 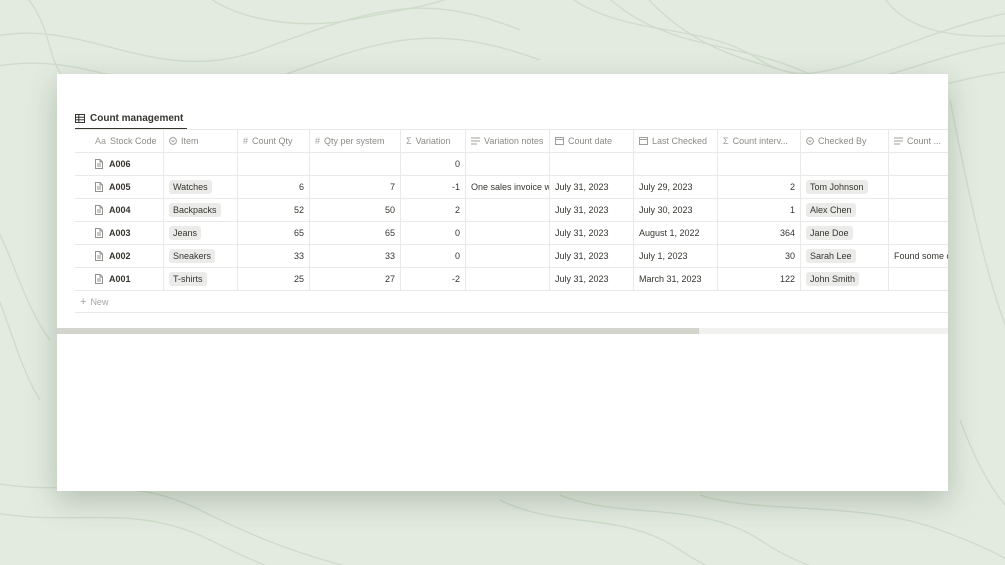 I want to click on table-row: A006 0, so click(x=511, y=164).